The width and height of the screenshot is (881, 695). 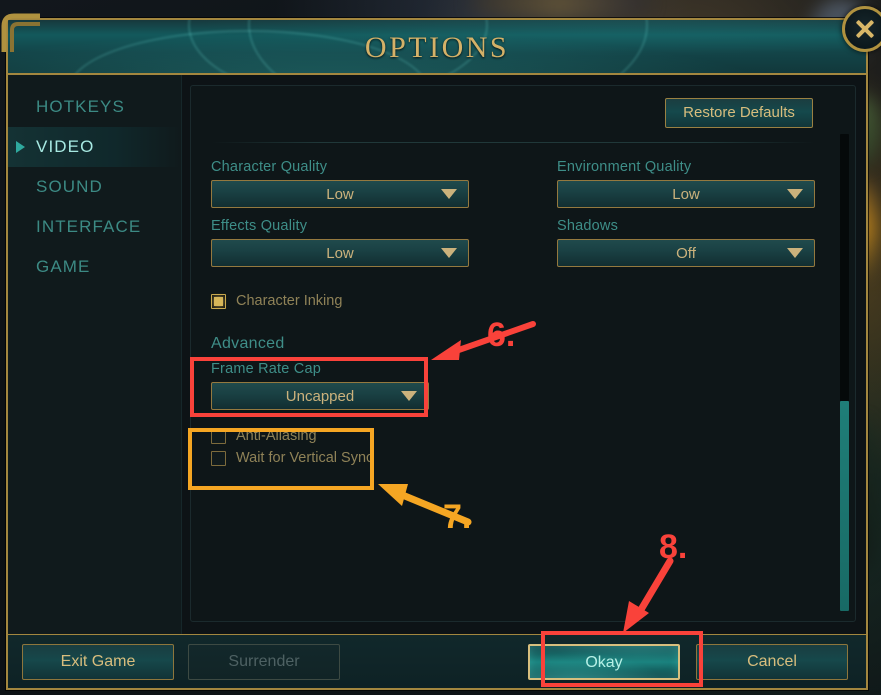 I want to click on setting-label: Environment Quality, so click(x=624, y=167).